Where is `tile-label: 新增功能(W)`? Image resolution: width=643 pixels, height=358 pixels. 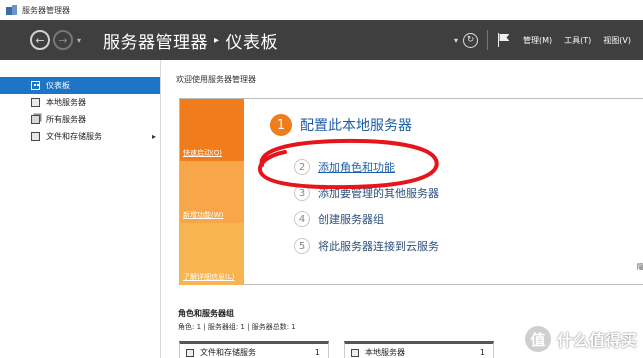
tile-label: 新增功能(W) is located at coordinates (203, 215).